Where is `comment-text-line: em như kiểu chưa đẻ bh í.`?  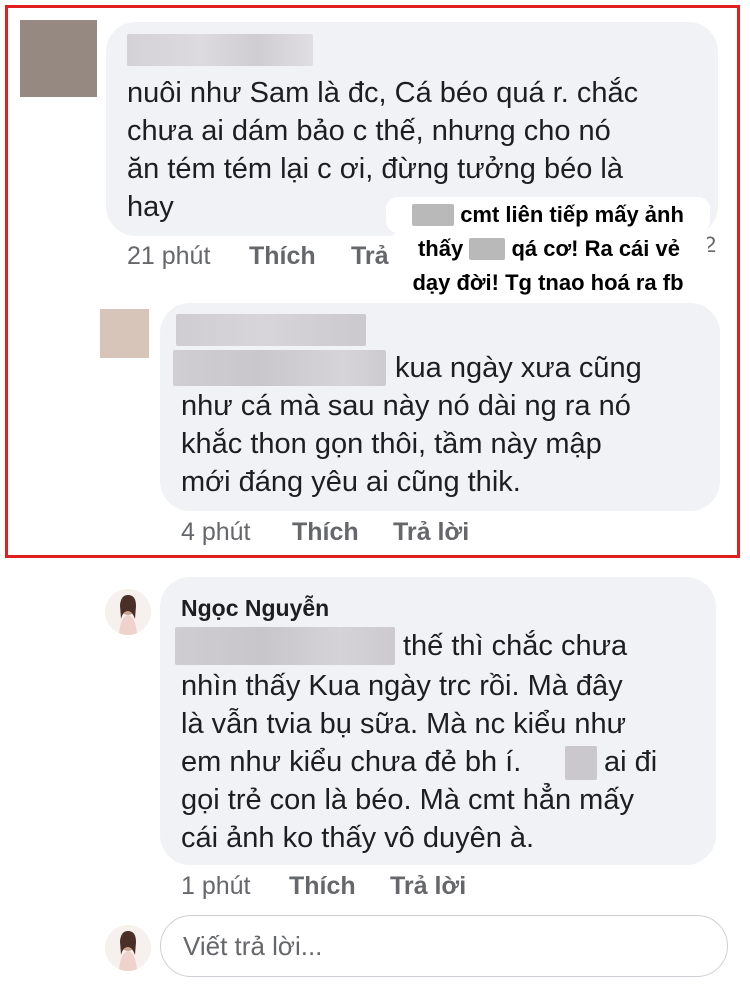
comment-text-line: em như kiểu chưa đẻ bh í. is located at coordinates (351, 762).